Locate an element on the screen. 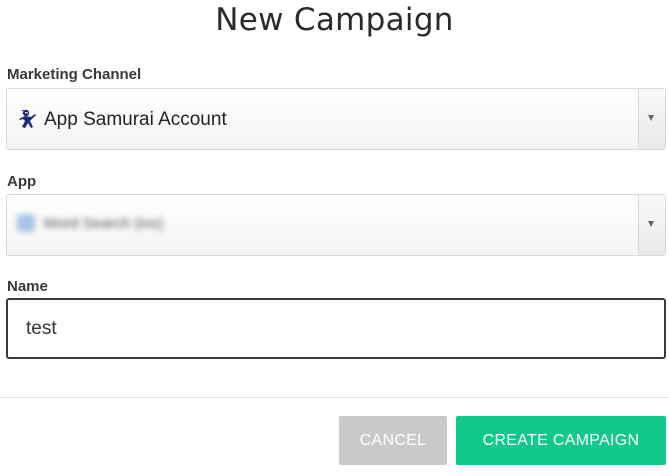 This screenshot has height=476, width=669. app-icon is located at coordinates (26, 223).